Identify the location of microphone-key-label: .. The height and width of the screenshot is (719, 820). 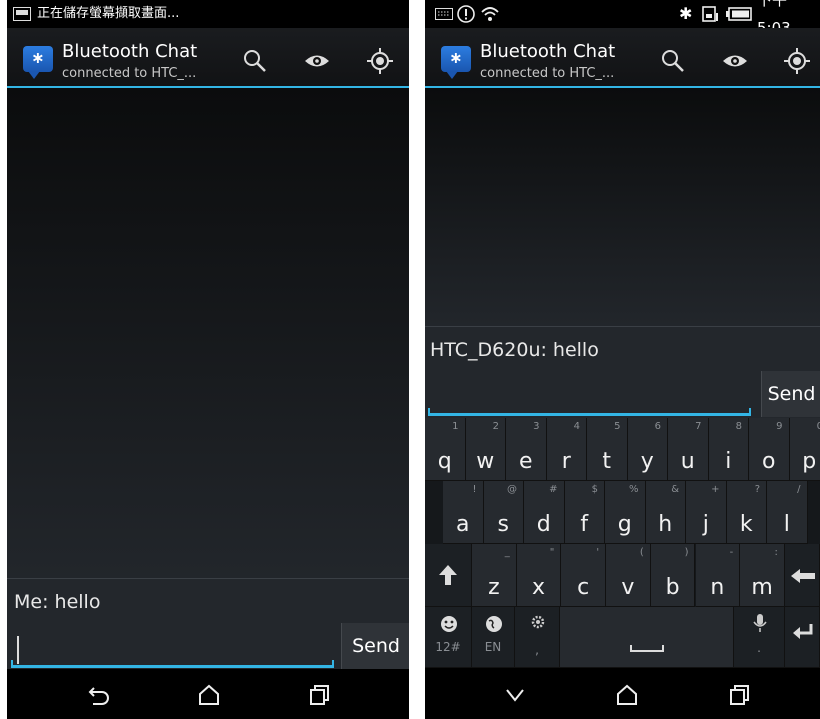
(759, 648).